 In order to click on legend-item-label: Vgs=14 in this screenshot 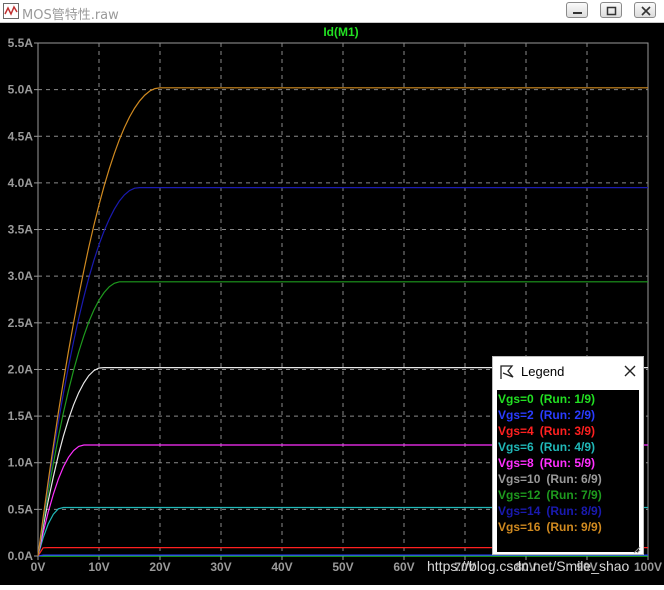, I will do `click(519, 511)`.